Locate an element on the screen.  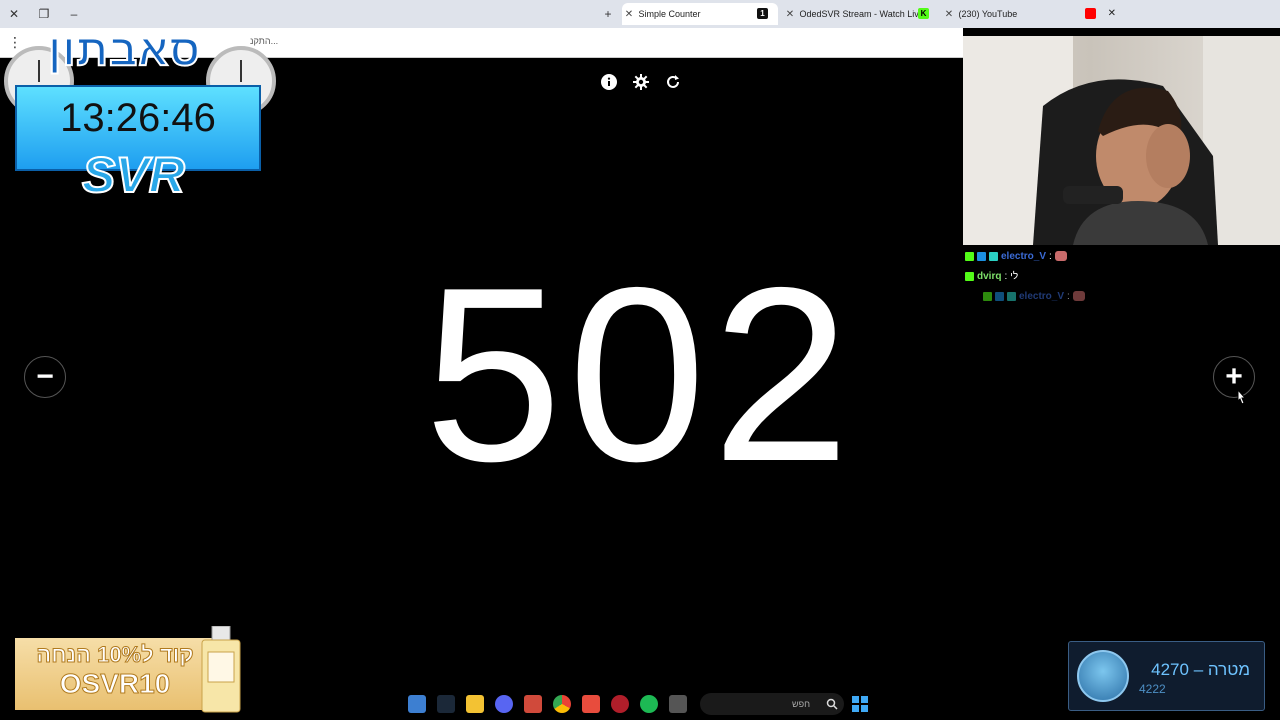
tab-title: OdedSVR Stream - Watch Live is located at coordinates (861, 14).